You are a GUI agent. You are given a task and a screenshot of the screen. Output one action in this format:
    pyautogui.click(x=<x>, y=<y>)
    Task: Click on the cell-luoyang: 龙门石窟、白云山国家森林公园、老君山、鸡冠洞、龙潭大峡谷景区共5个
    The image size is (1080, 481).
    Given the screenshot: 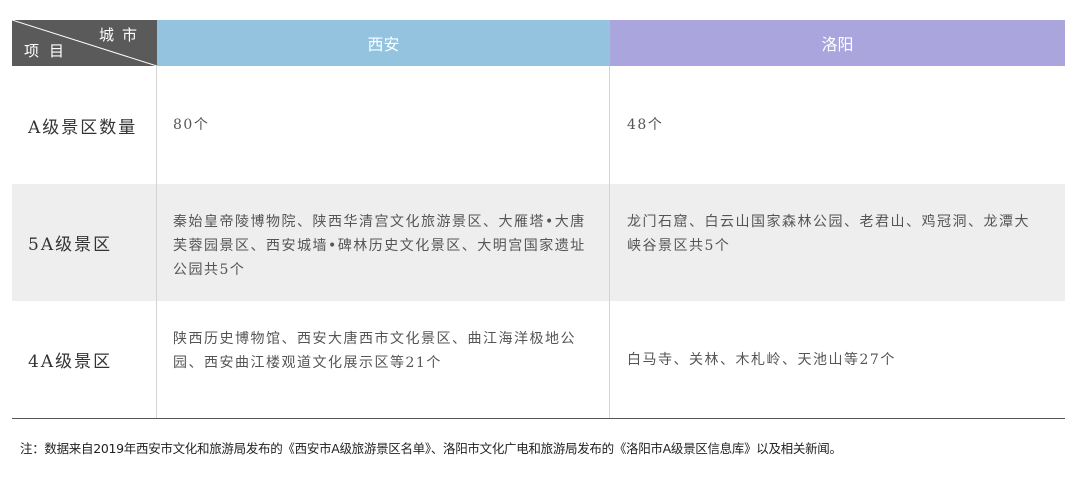 What is the action you would take?
    pyautogui.click(x=828, y=234)
    